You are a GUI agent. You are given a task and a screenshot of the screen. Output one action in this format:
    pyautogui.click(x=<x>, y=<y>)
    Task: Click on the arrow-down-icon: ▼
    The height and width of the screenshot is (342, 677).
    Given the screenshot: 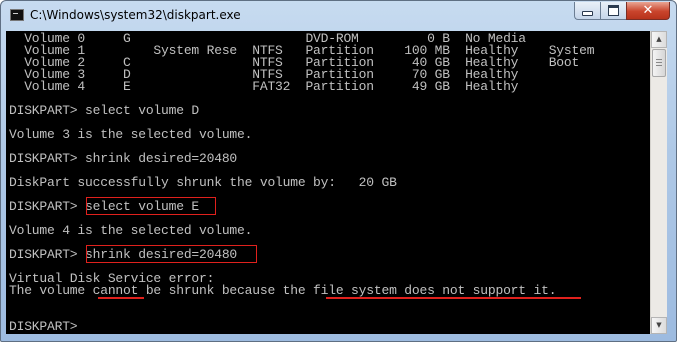 What is the action you would take?
    pyautogui.click(x=659, y=325)
    